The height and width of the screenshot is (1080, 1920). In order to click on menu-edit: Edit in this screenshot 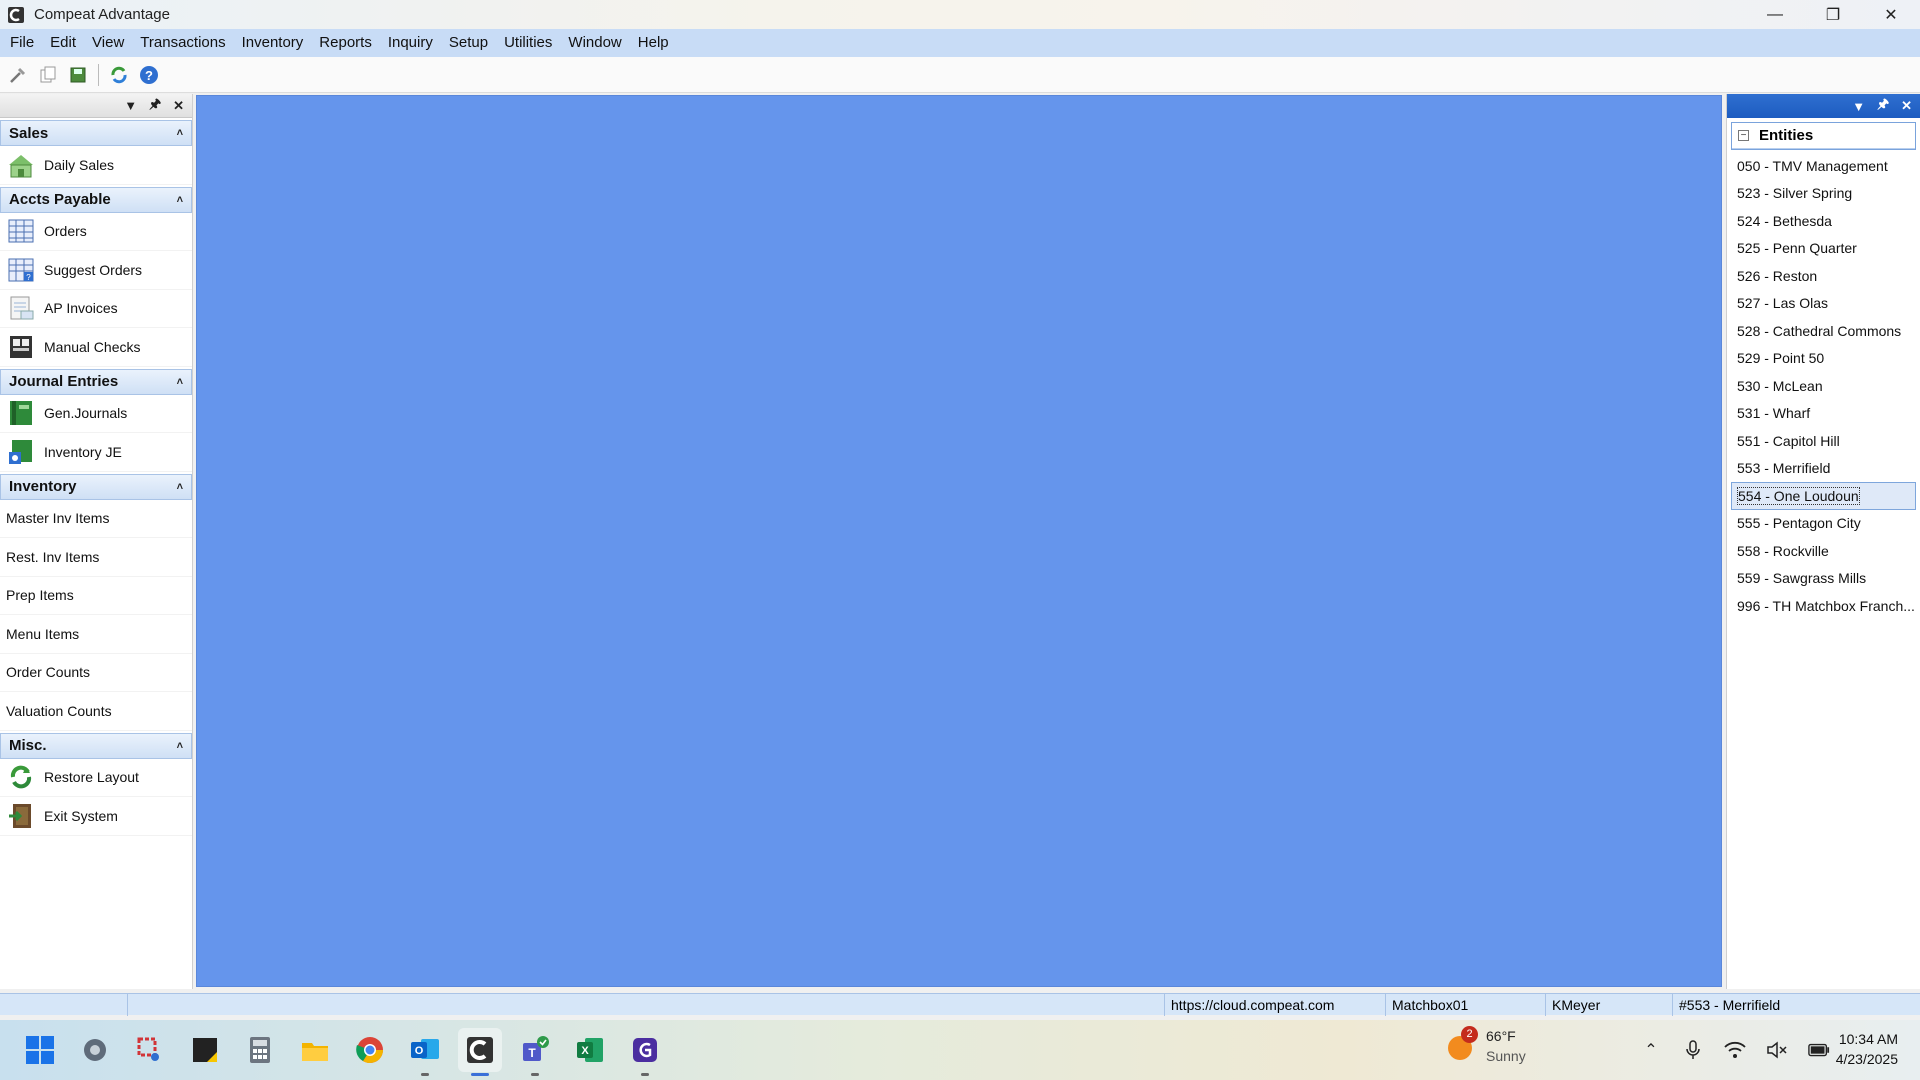, I will do `click(63, 43)`.